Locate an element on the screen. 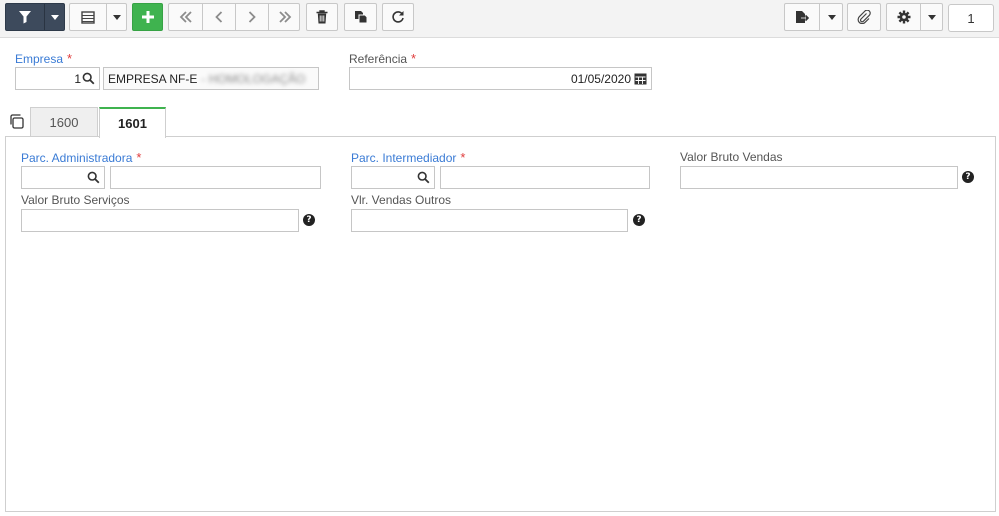 The width and height of the screenshot is (999, 516). valor-bruto-vendas-label: Valor Bruto Vendas is located at coordinates (731, 157).